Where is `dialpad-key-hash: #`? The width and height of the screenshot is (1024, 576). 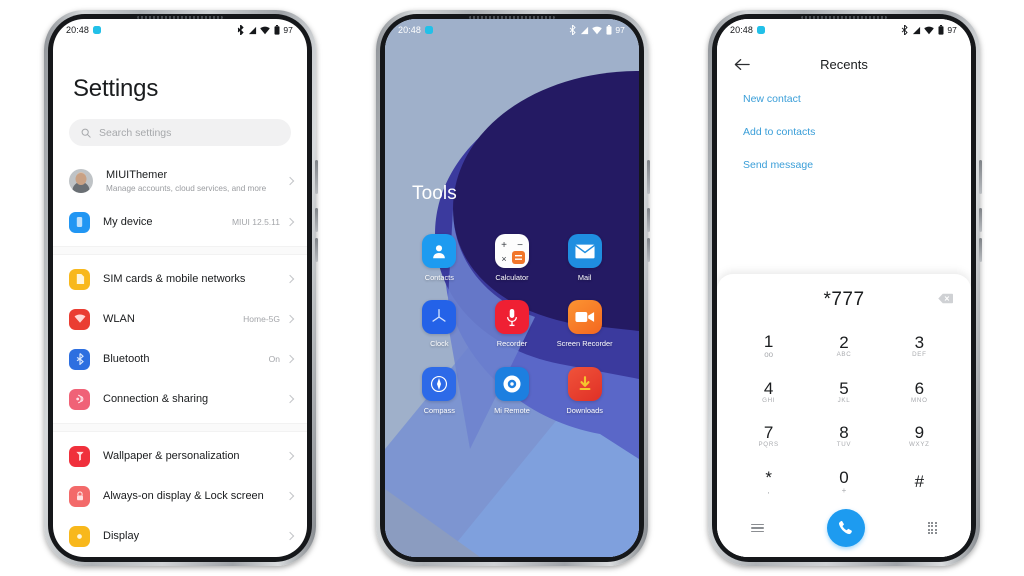
dialpad-key-hash: # is located at coordinates (919, 482).